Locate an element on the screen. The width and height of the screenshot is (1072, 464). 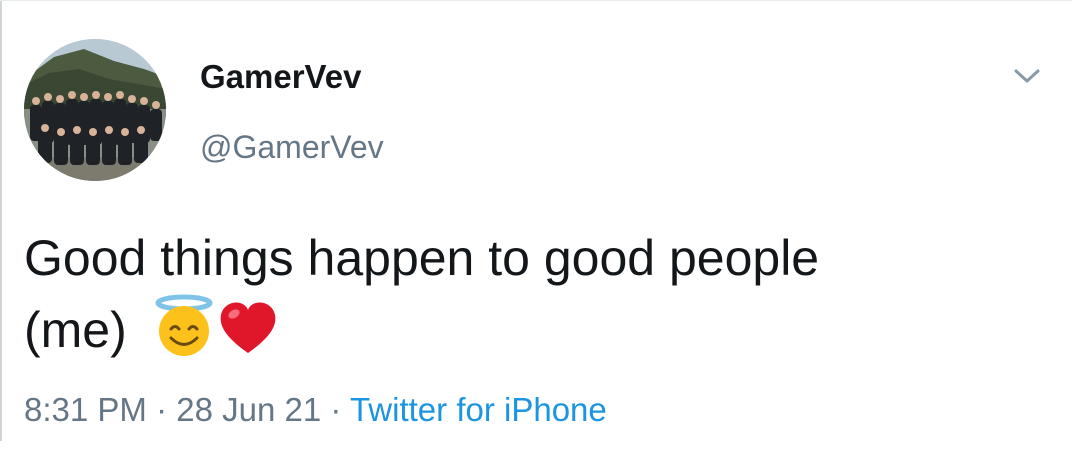
tweet-date: 28 Jun 21 is located at coordinates (248, 409).